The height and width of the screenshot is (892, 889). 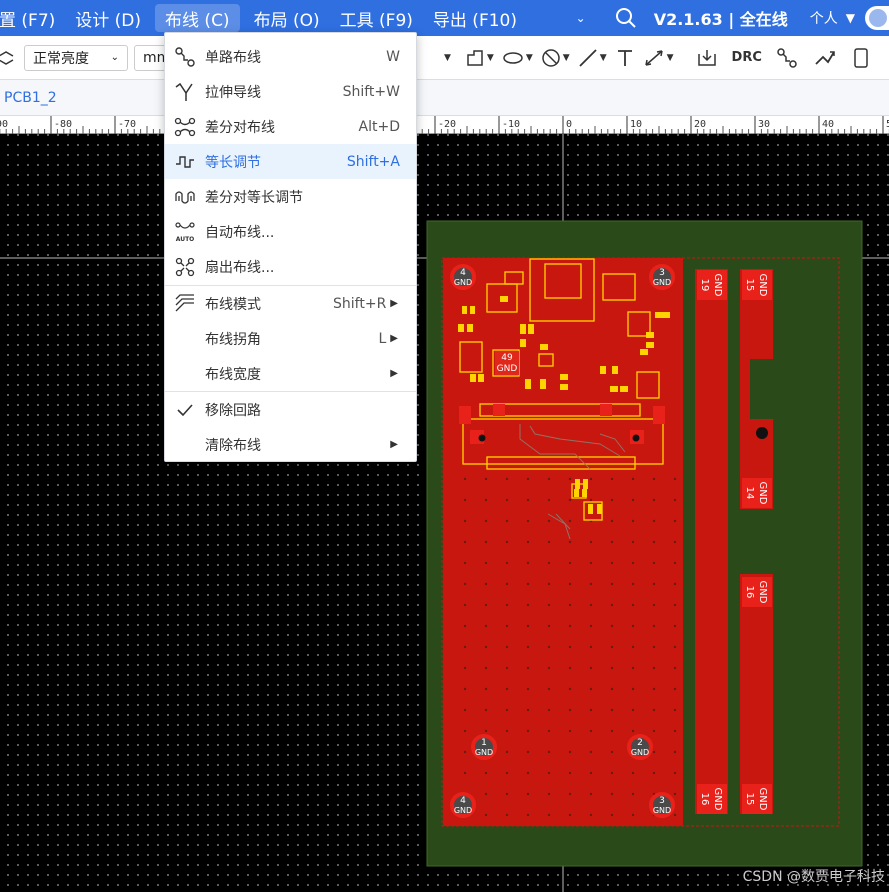 What do you see at coordinates (9, 57) in the screenshot?
I see `layer-icon` at bounding box center [9, 57].